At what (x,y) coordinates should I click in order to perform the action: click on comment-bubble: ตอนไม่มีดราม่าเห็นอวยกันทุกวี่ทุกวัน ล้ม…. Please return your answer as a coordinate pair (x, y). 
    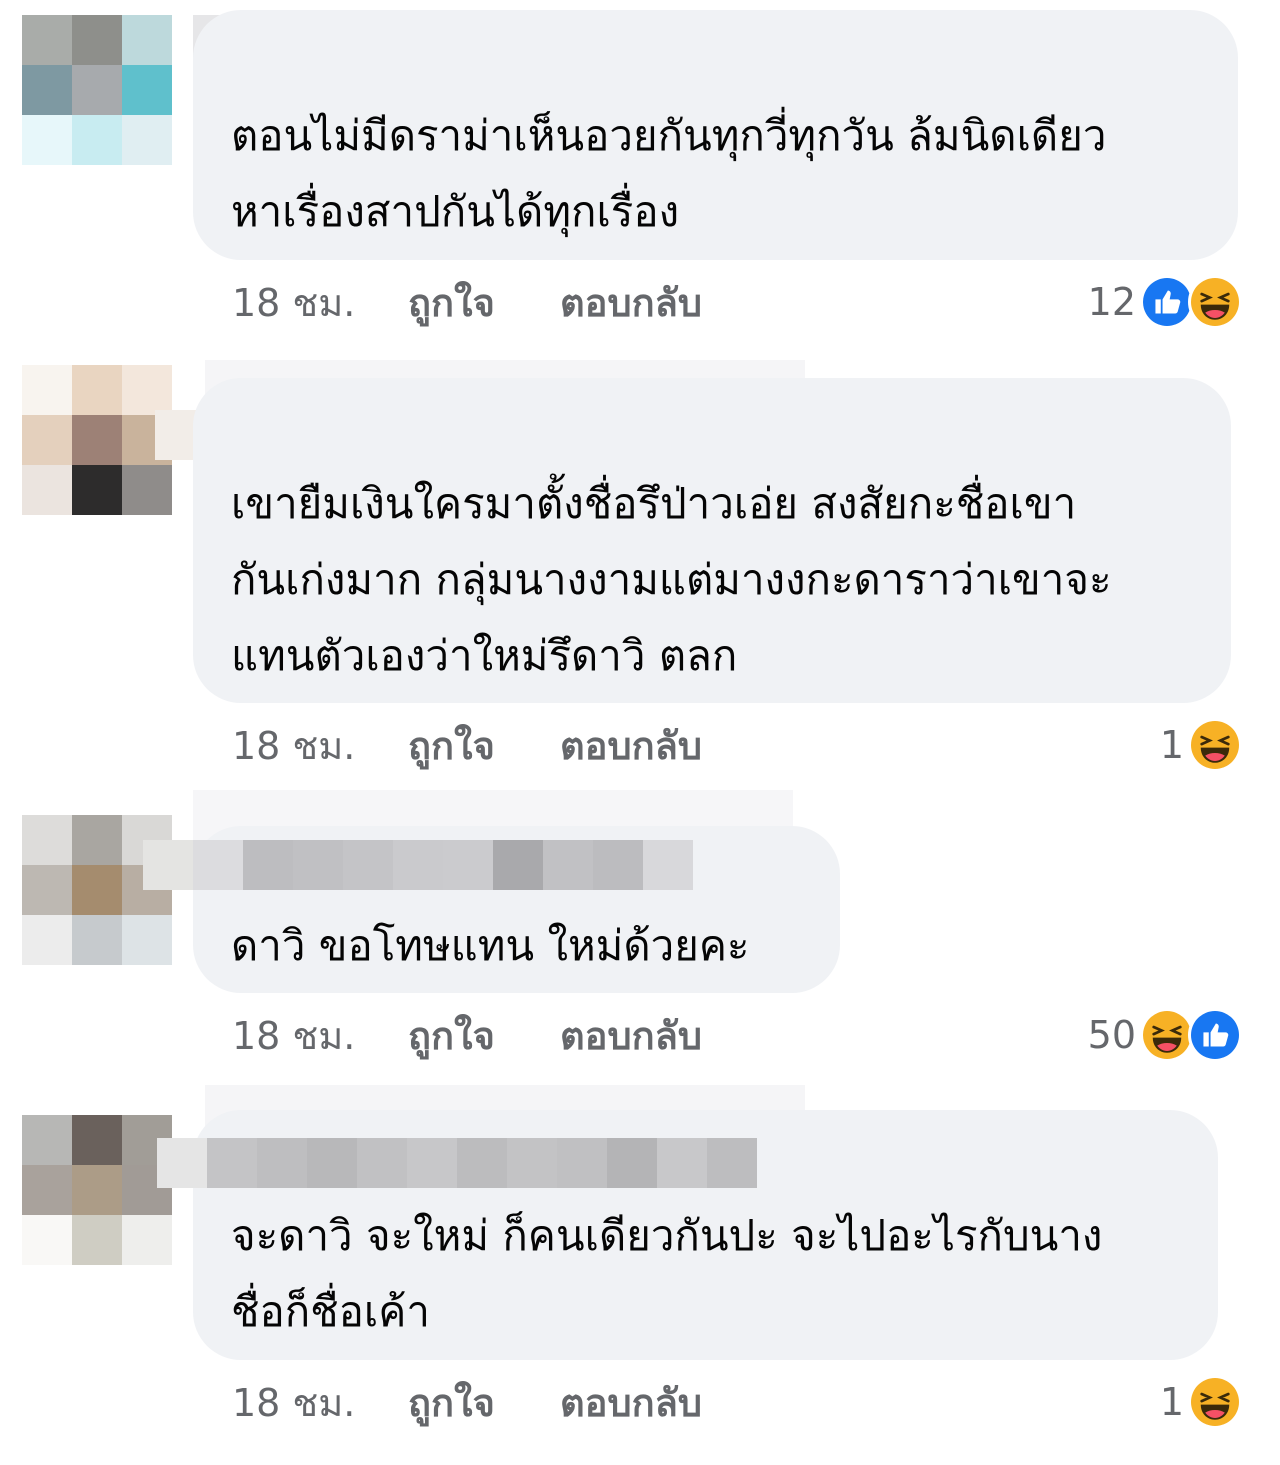
    Looking at the image, I should click on (715, 135).